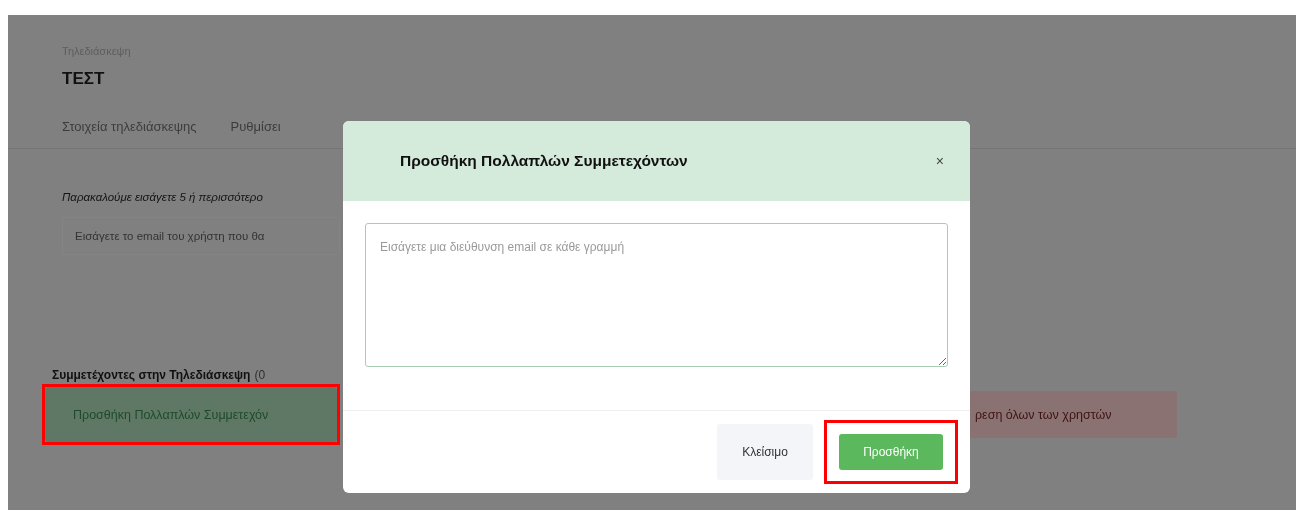 Image resolution: width=1296 pixels, height=516 pixels. I want to click on email-list-field: Εισάγετε μια διεύθυνση email σε κάθε γραμμή, so click(656, 295).